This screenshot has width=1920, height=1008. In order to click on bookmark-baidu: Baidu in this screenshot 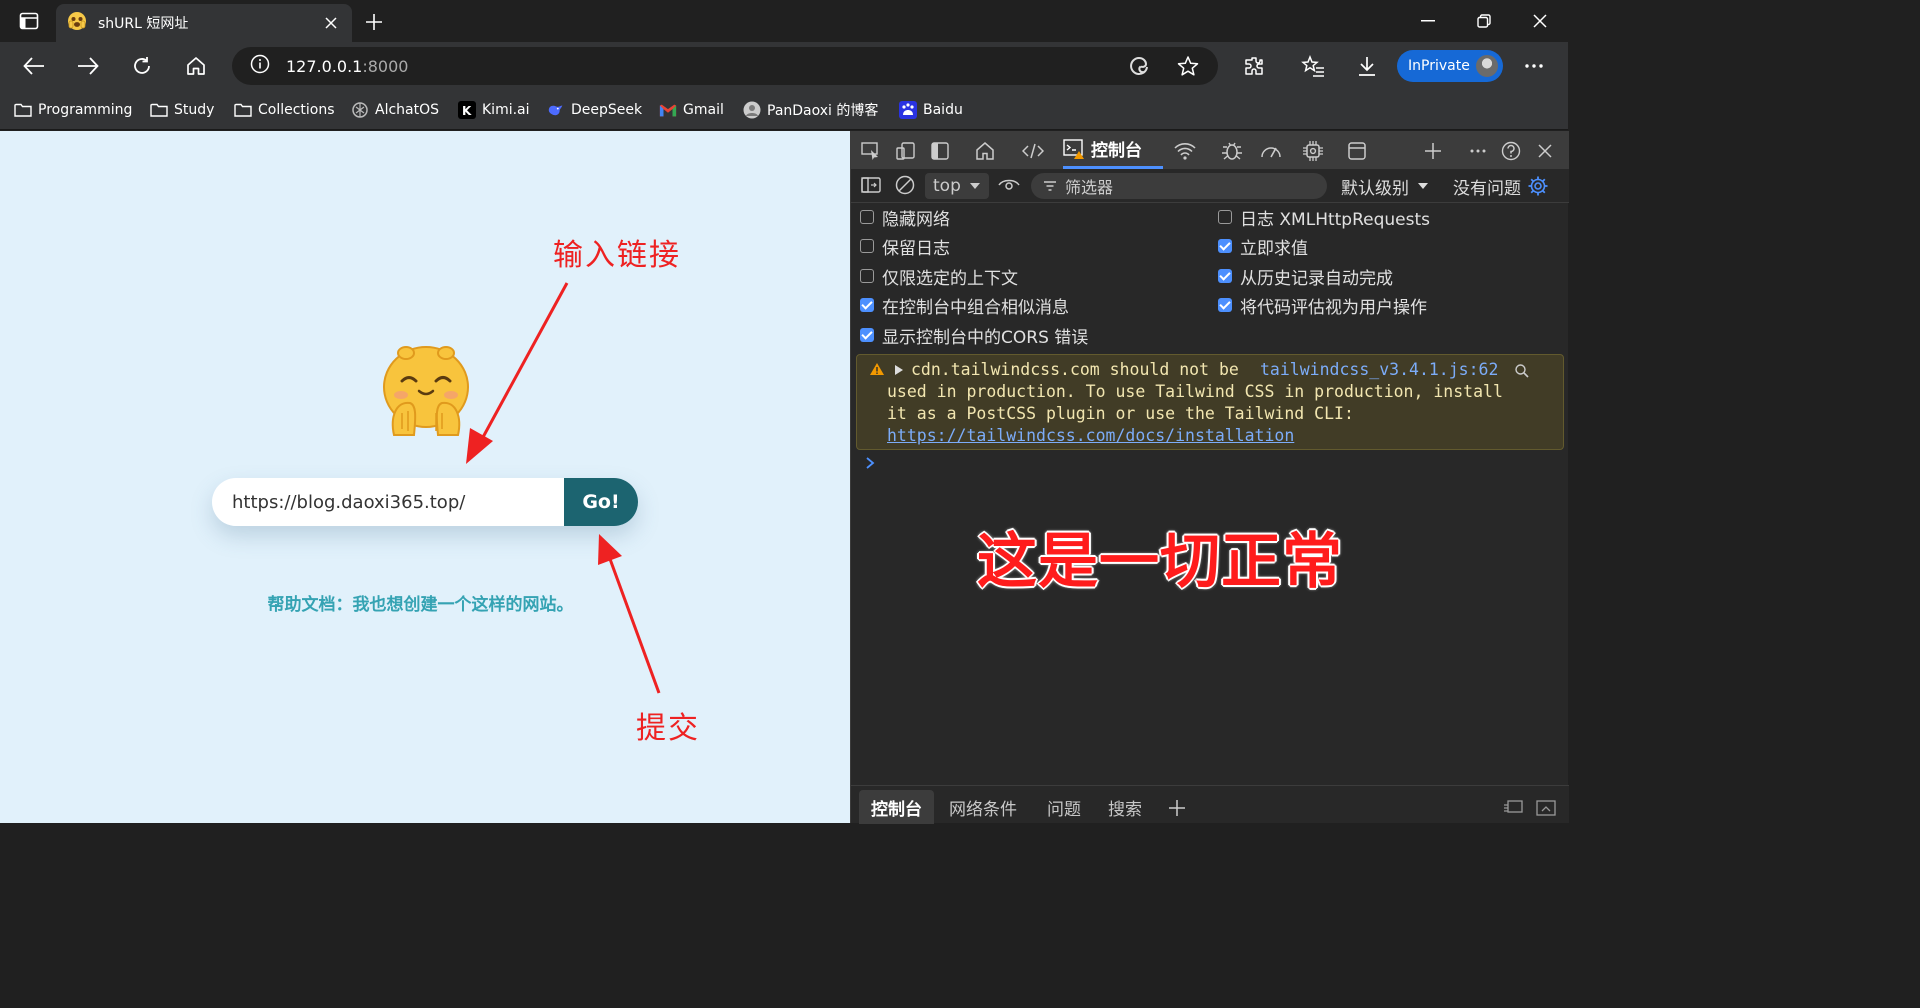, I will do `click(931, 110)`.